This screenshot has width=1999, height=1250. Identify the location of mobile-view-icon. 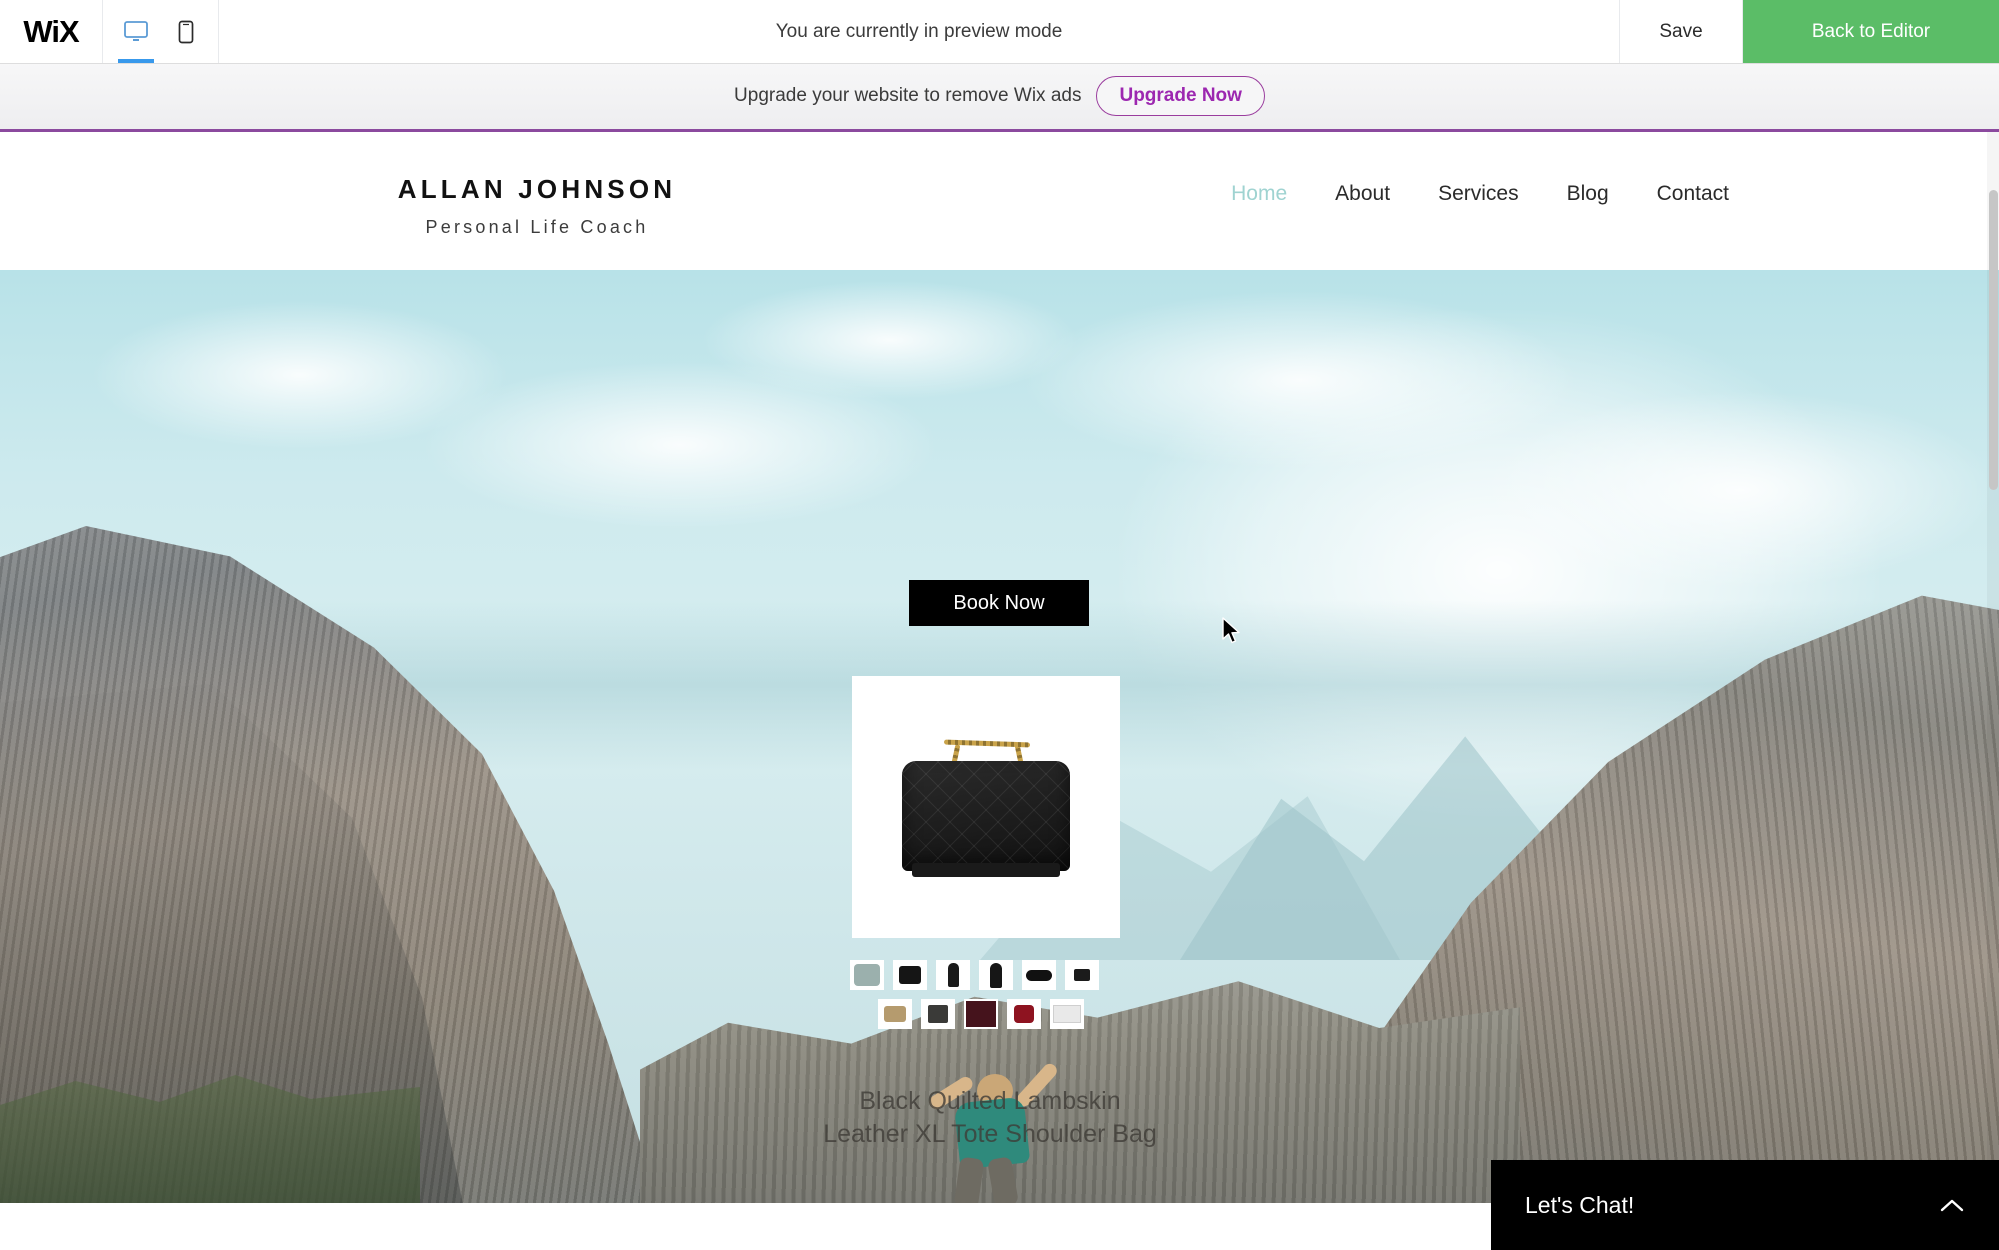
(186, 32).